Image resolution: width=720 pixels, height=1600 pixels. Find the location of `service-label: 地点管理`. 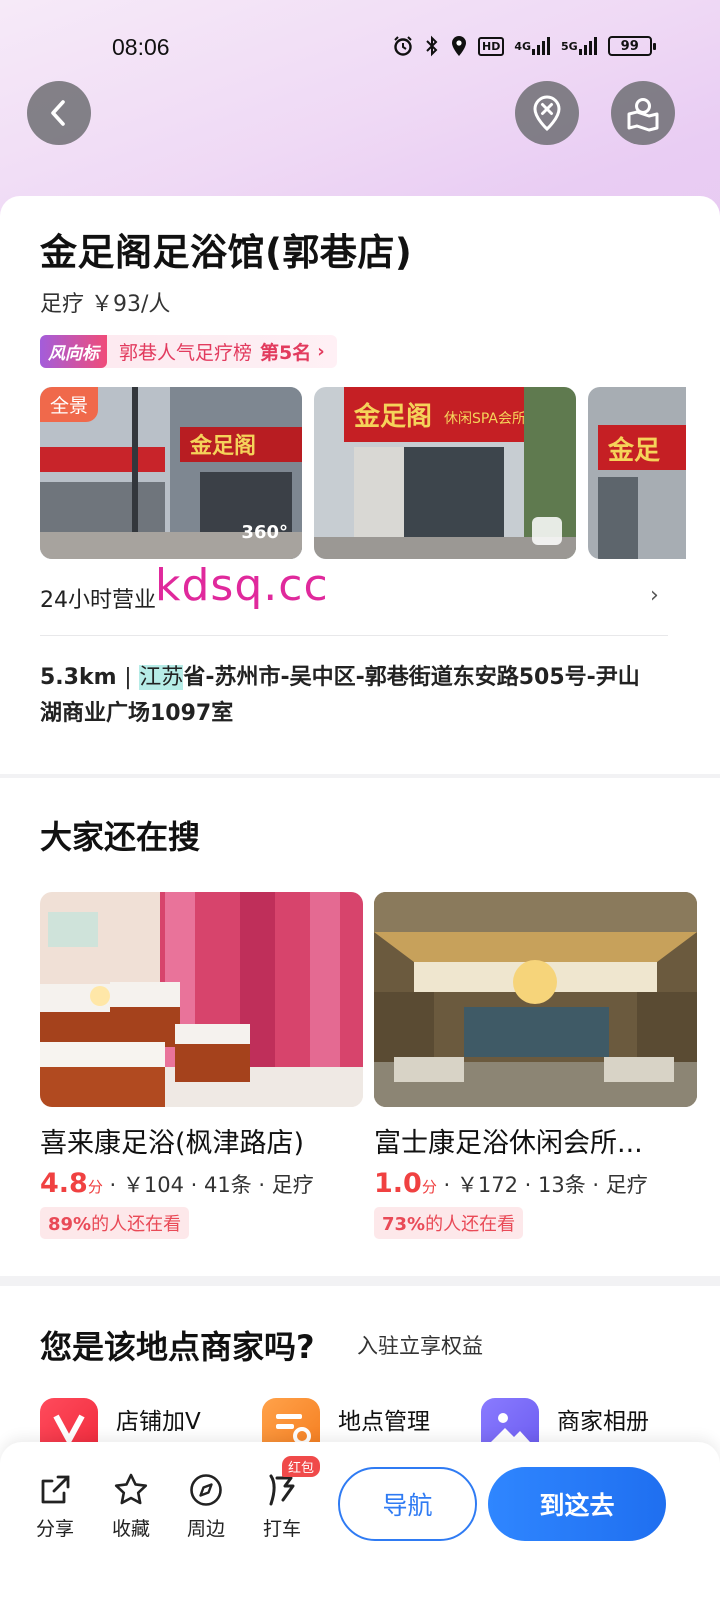

service-label: 地点管理 is located at coordinates (384, 1422).